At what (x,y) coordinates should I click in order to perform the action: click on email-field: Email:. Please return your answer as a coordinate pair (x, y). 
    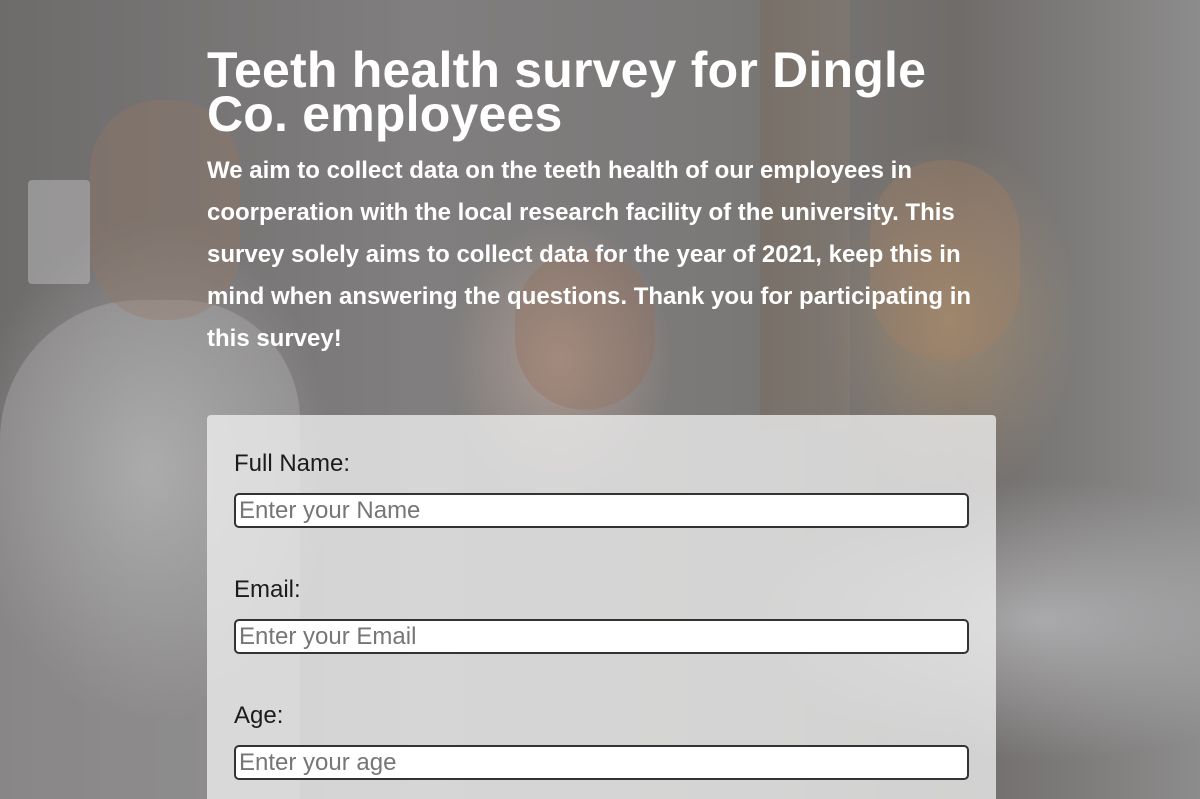
    Looking at the image, I should click on (601, 615).